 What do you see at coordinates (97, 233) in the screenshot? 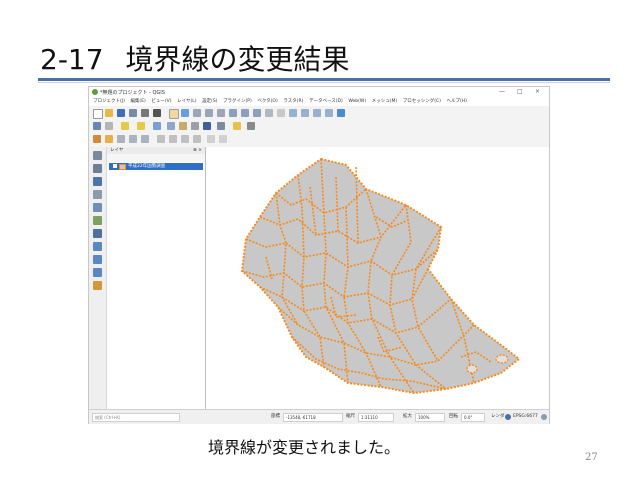
I see `add-postgis-icon` at bounding box center [97, 233].